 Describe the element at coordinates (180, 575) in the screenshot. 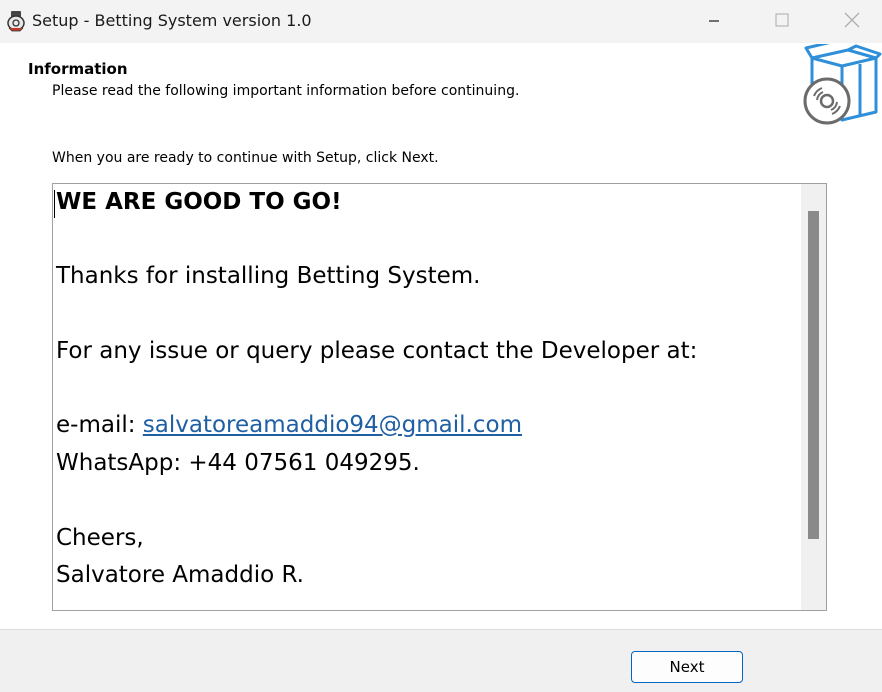

I see `memo-signature: Salvatore Amaddio R.` at that location.